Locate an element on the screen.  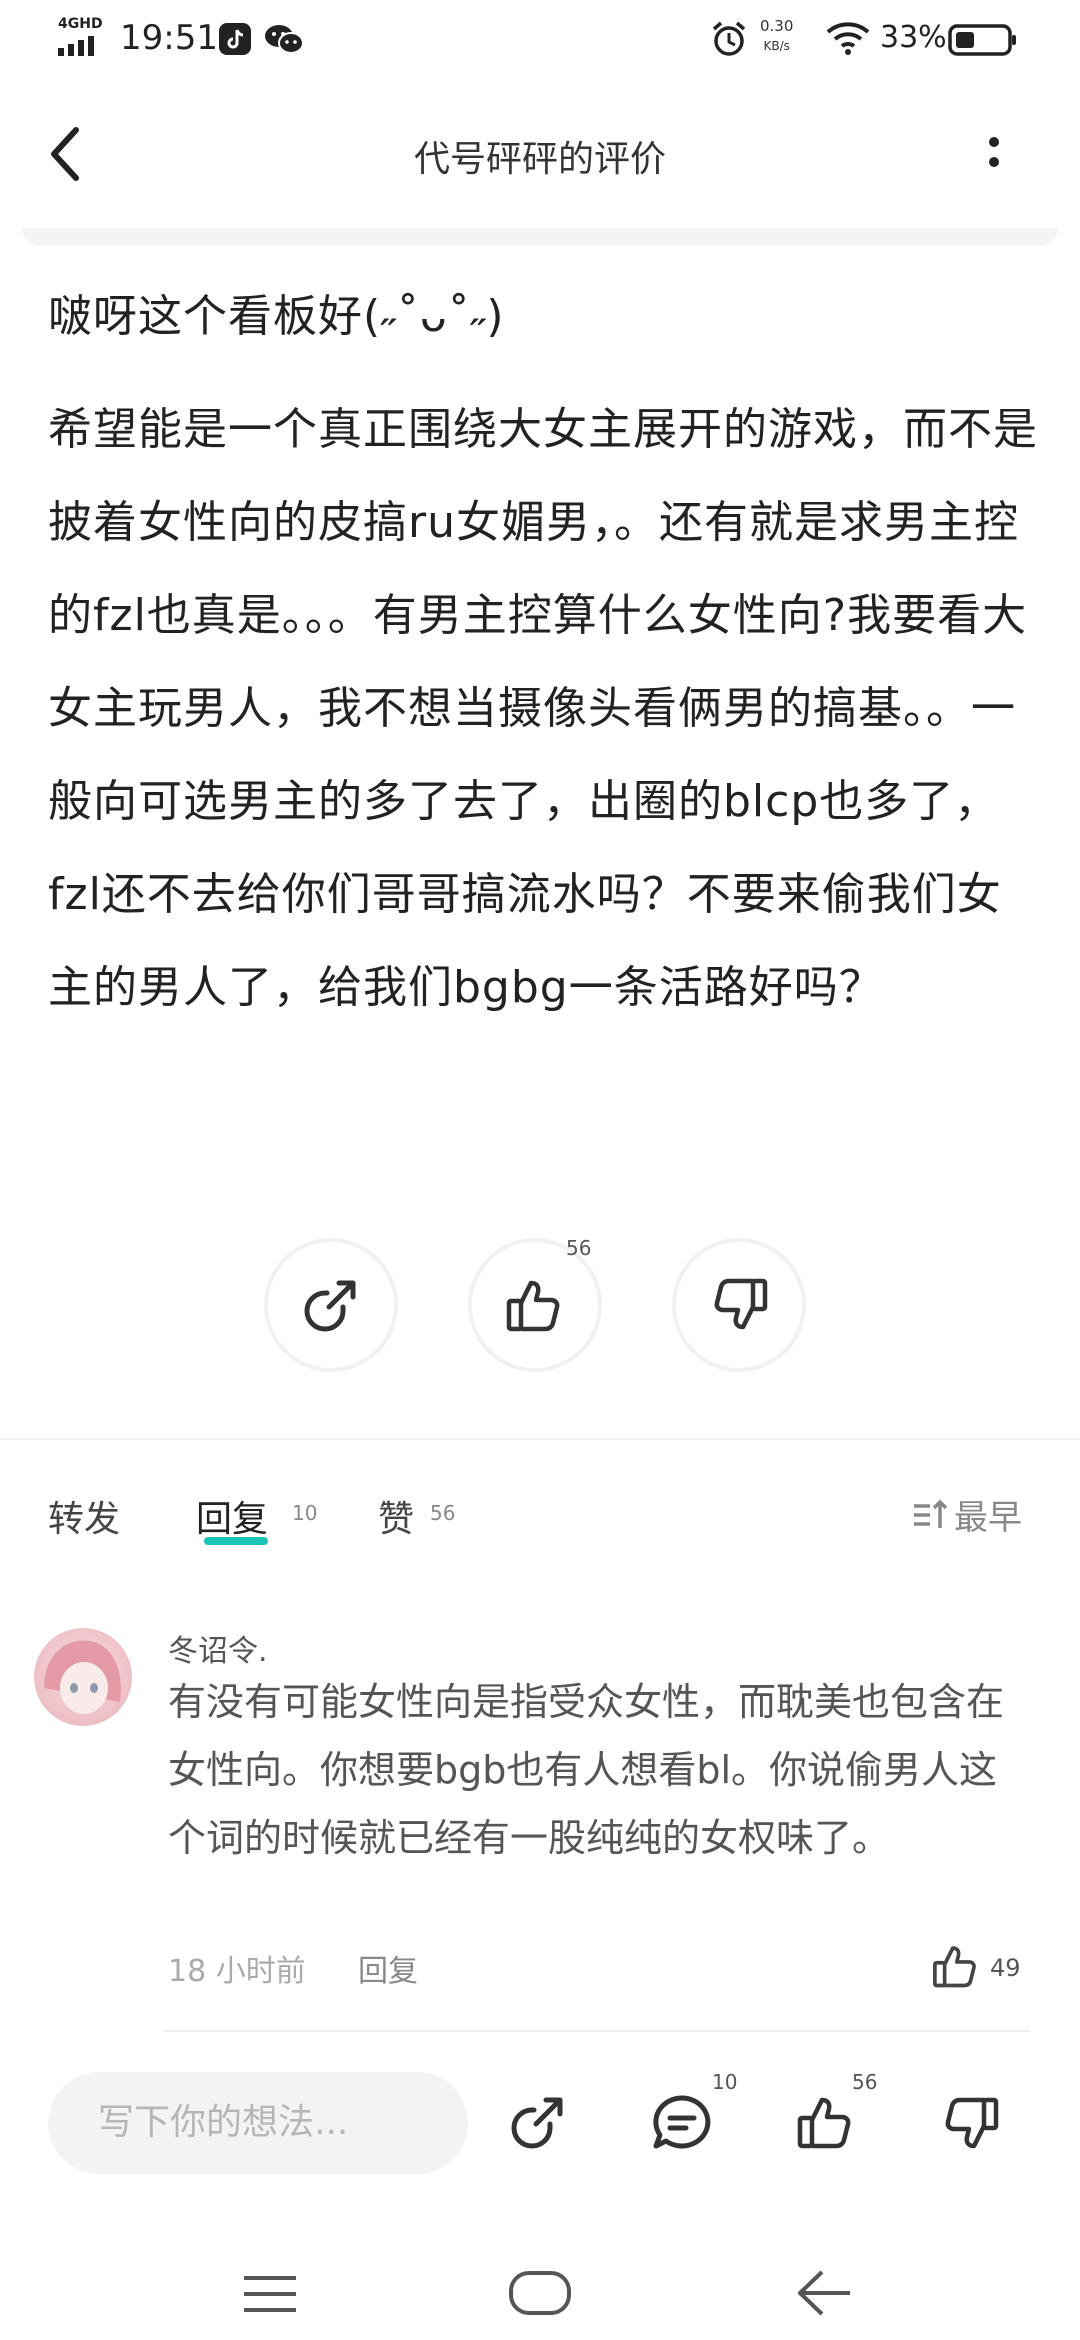
more-options-icon is located at coordinates (994, 155).